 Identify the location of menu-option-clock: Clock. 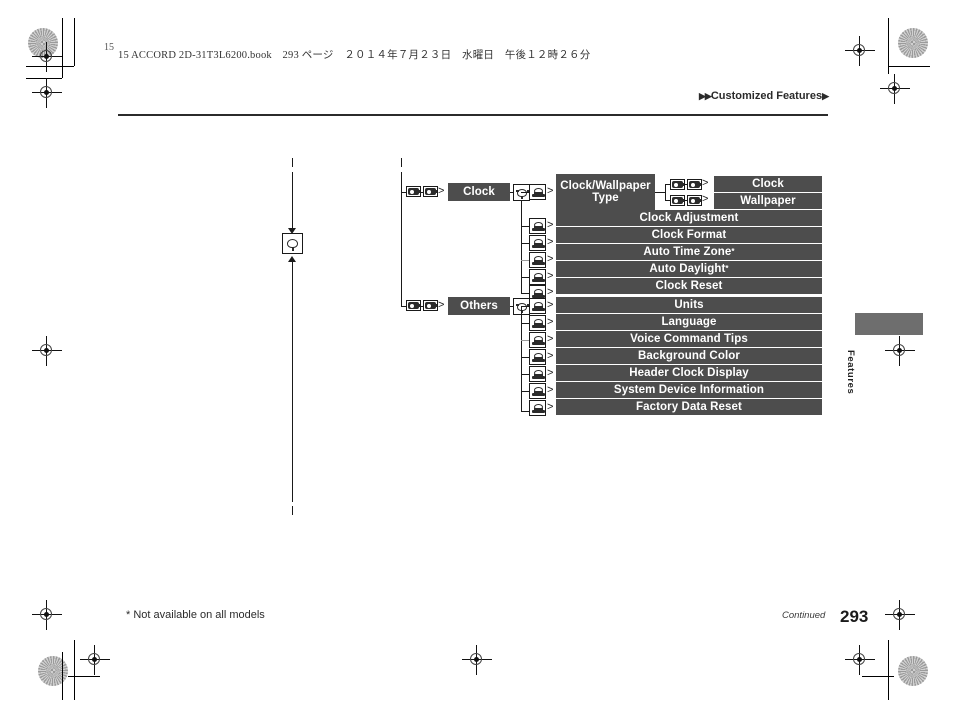
(768, 184).